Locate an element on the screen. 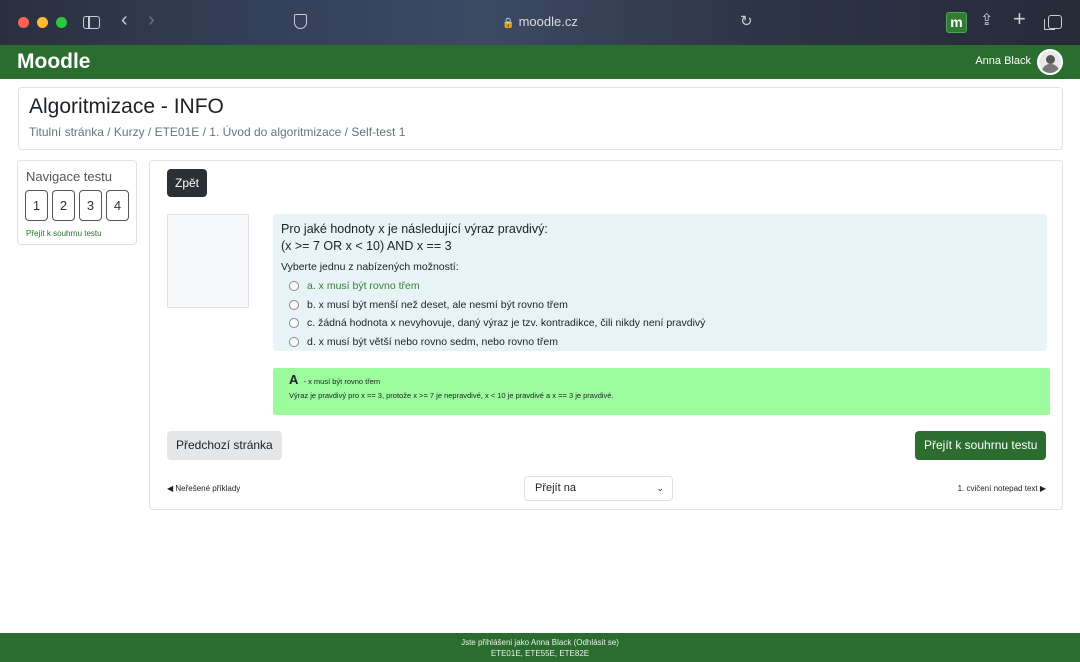 The height and width of the screenshot is (662, 1080). finish-attempt-link: Přejít k souhrnu testu is located at coordinates (64, 233).